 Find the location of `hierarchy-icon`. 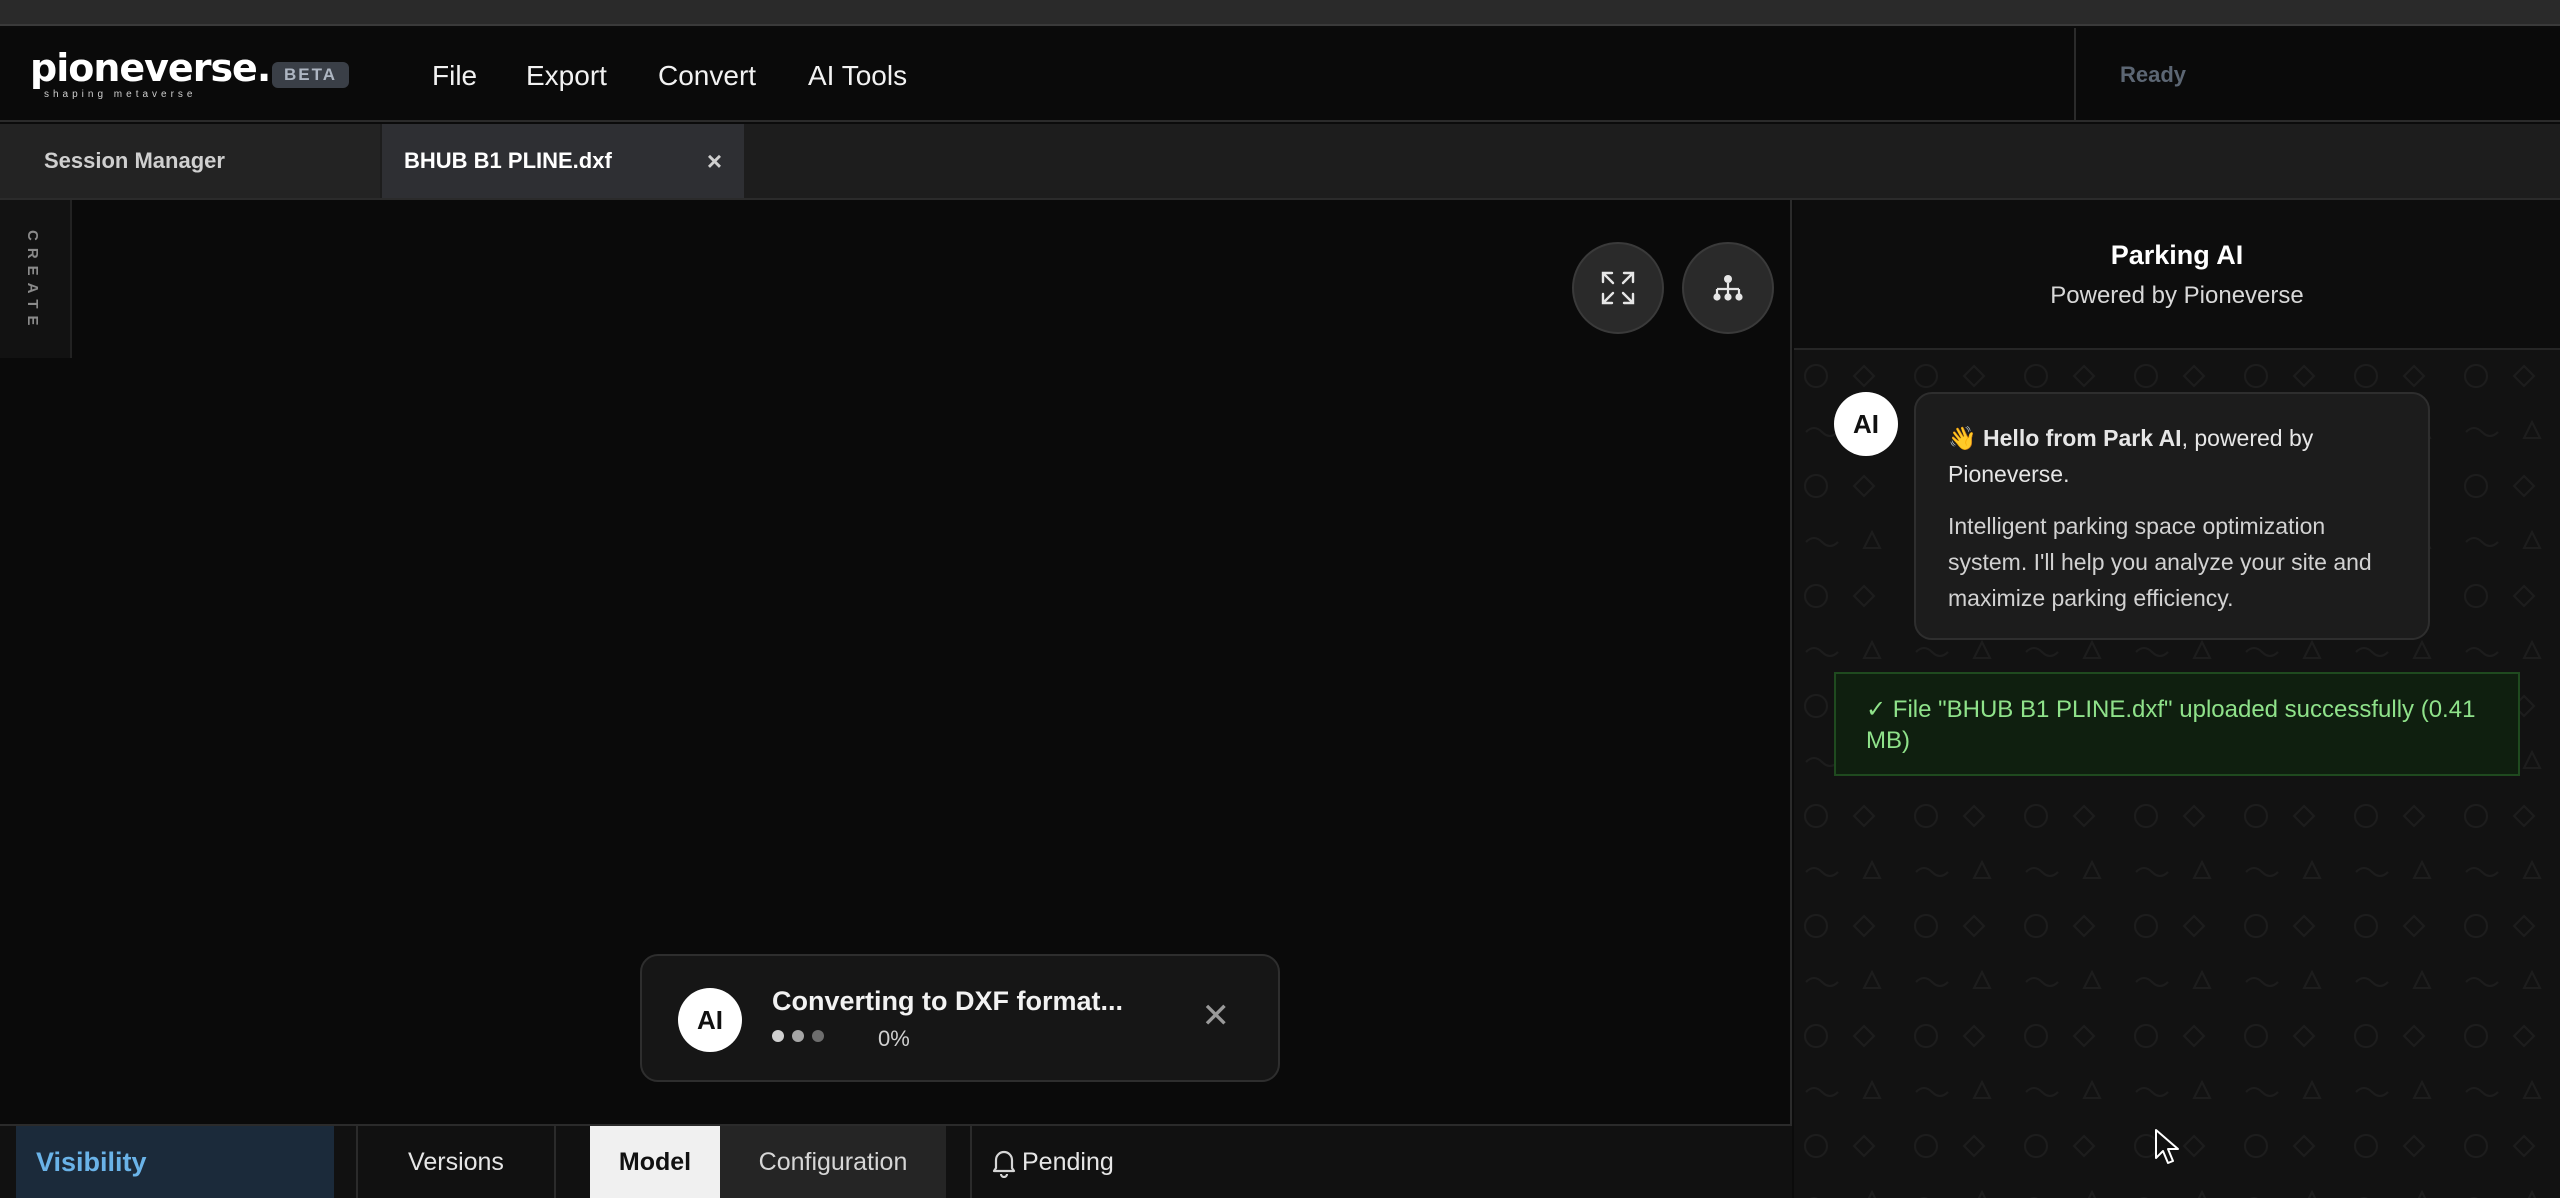

hierarchy-icon is located at coordinates (1728, 288).